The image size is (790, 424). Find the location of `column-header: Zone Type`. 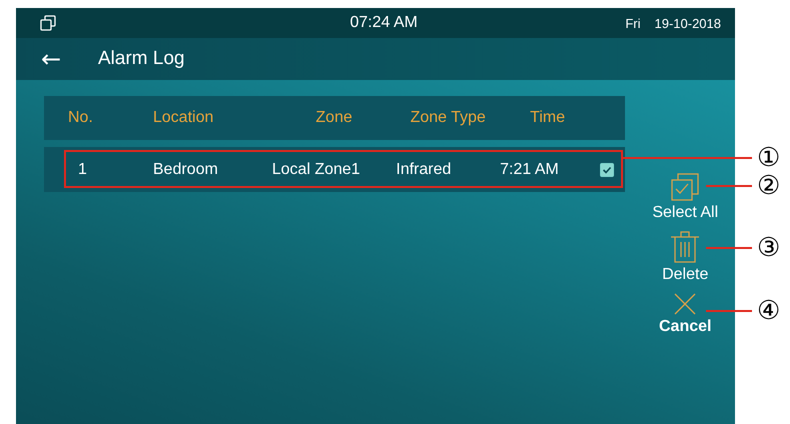

column-header: Zone Type is located at coordinates (448, 118).